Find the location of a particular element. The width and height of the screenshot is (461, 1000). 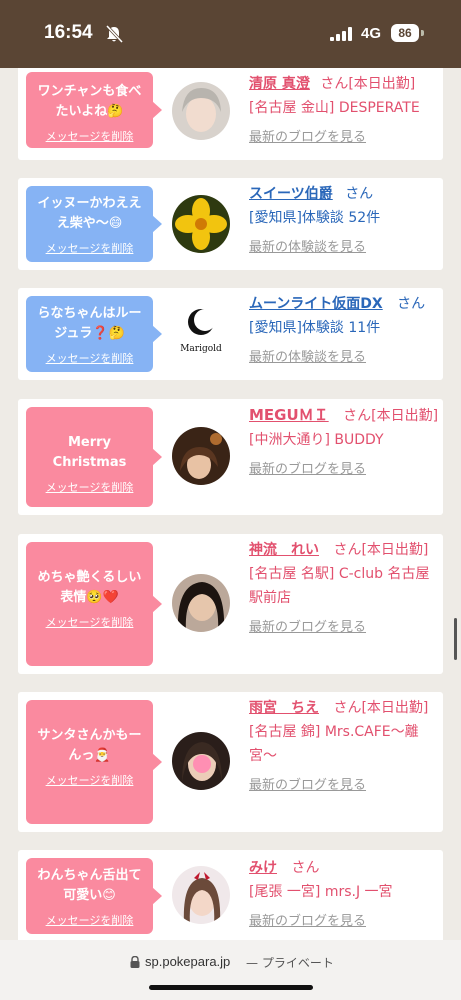

shop-detail: [中洲大通り] BUDDY is located at coordinates (316, 440).